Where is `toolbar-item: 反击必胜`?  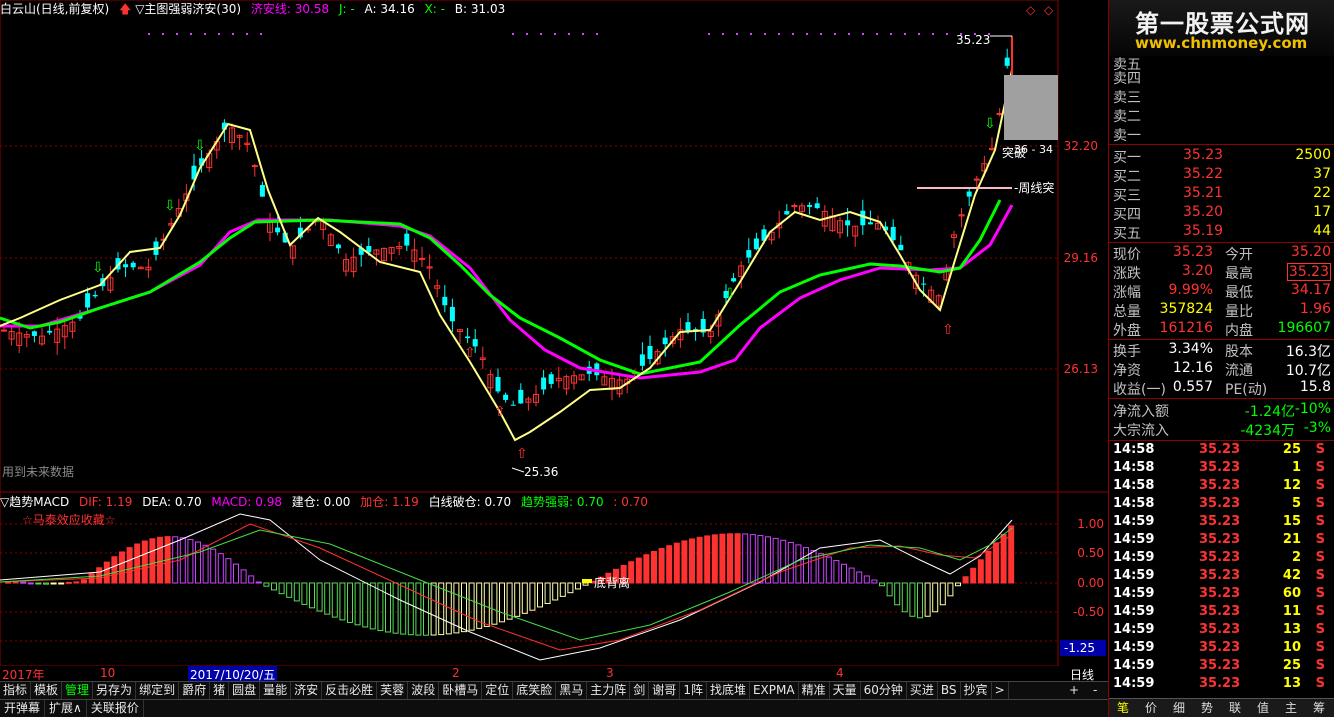 toolbar-item: 反击必胜 is located at coordinates (350, 690).